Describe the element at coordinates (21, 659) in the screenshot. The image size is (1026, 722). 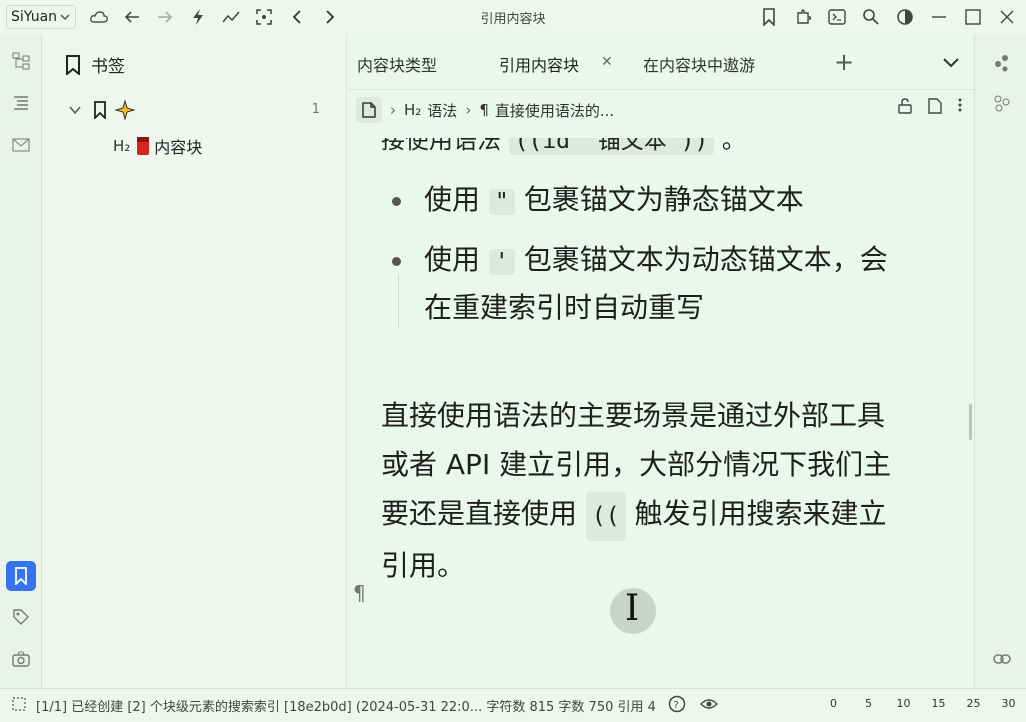
I see `camera-icon` at that location.